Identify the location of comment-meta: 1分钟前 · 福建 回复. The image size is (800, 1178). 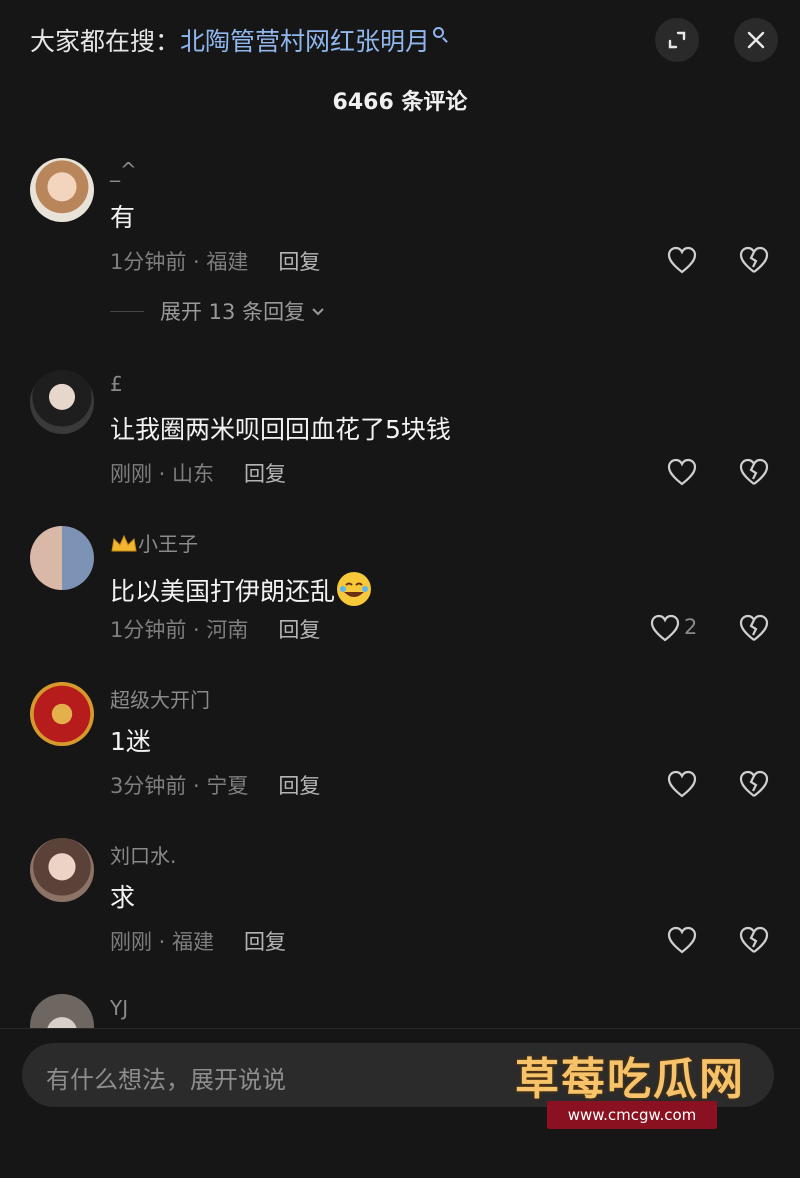
(215, 262).